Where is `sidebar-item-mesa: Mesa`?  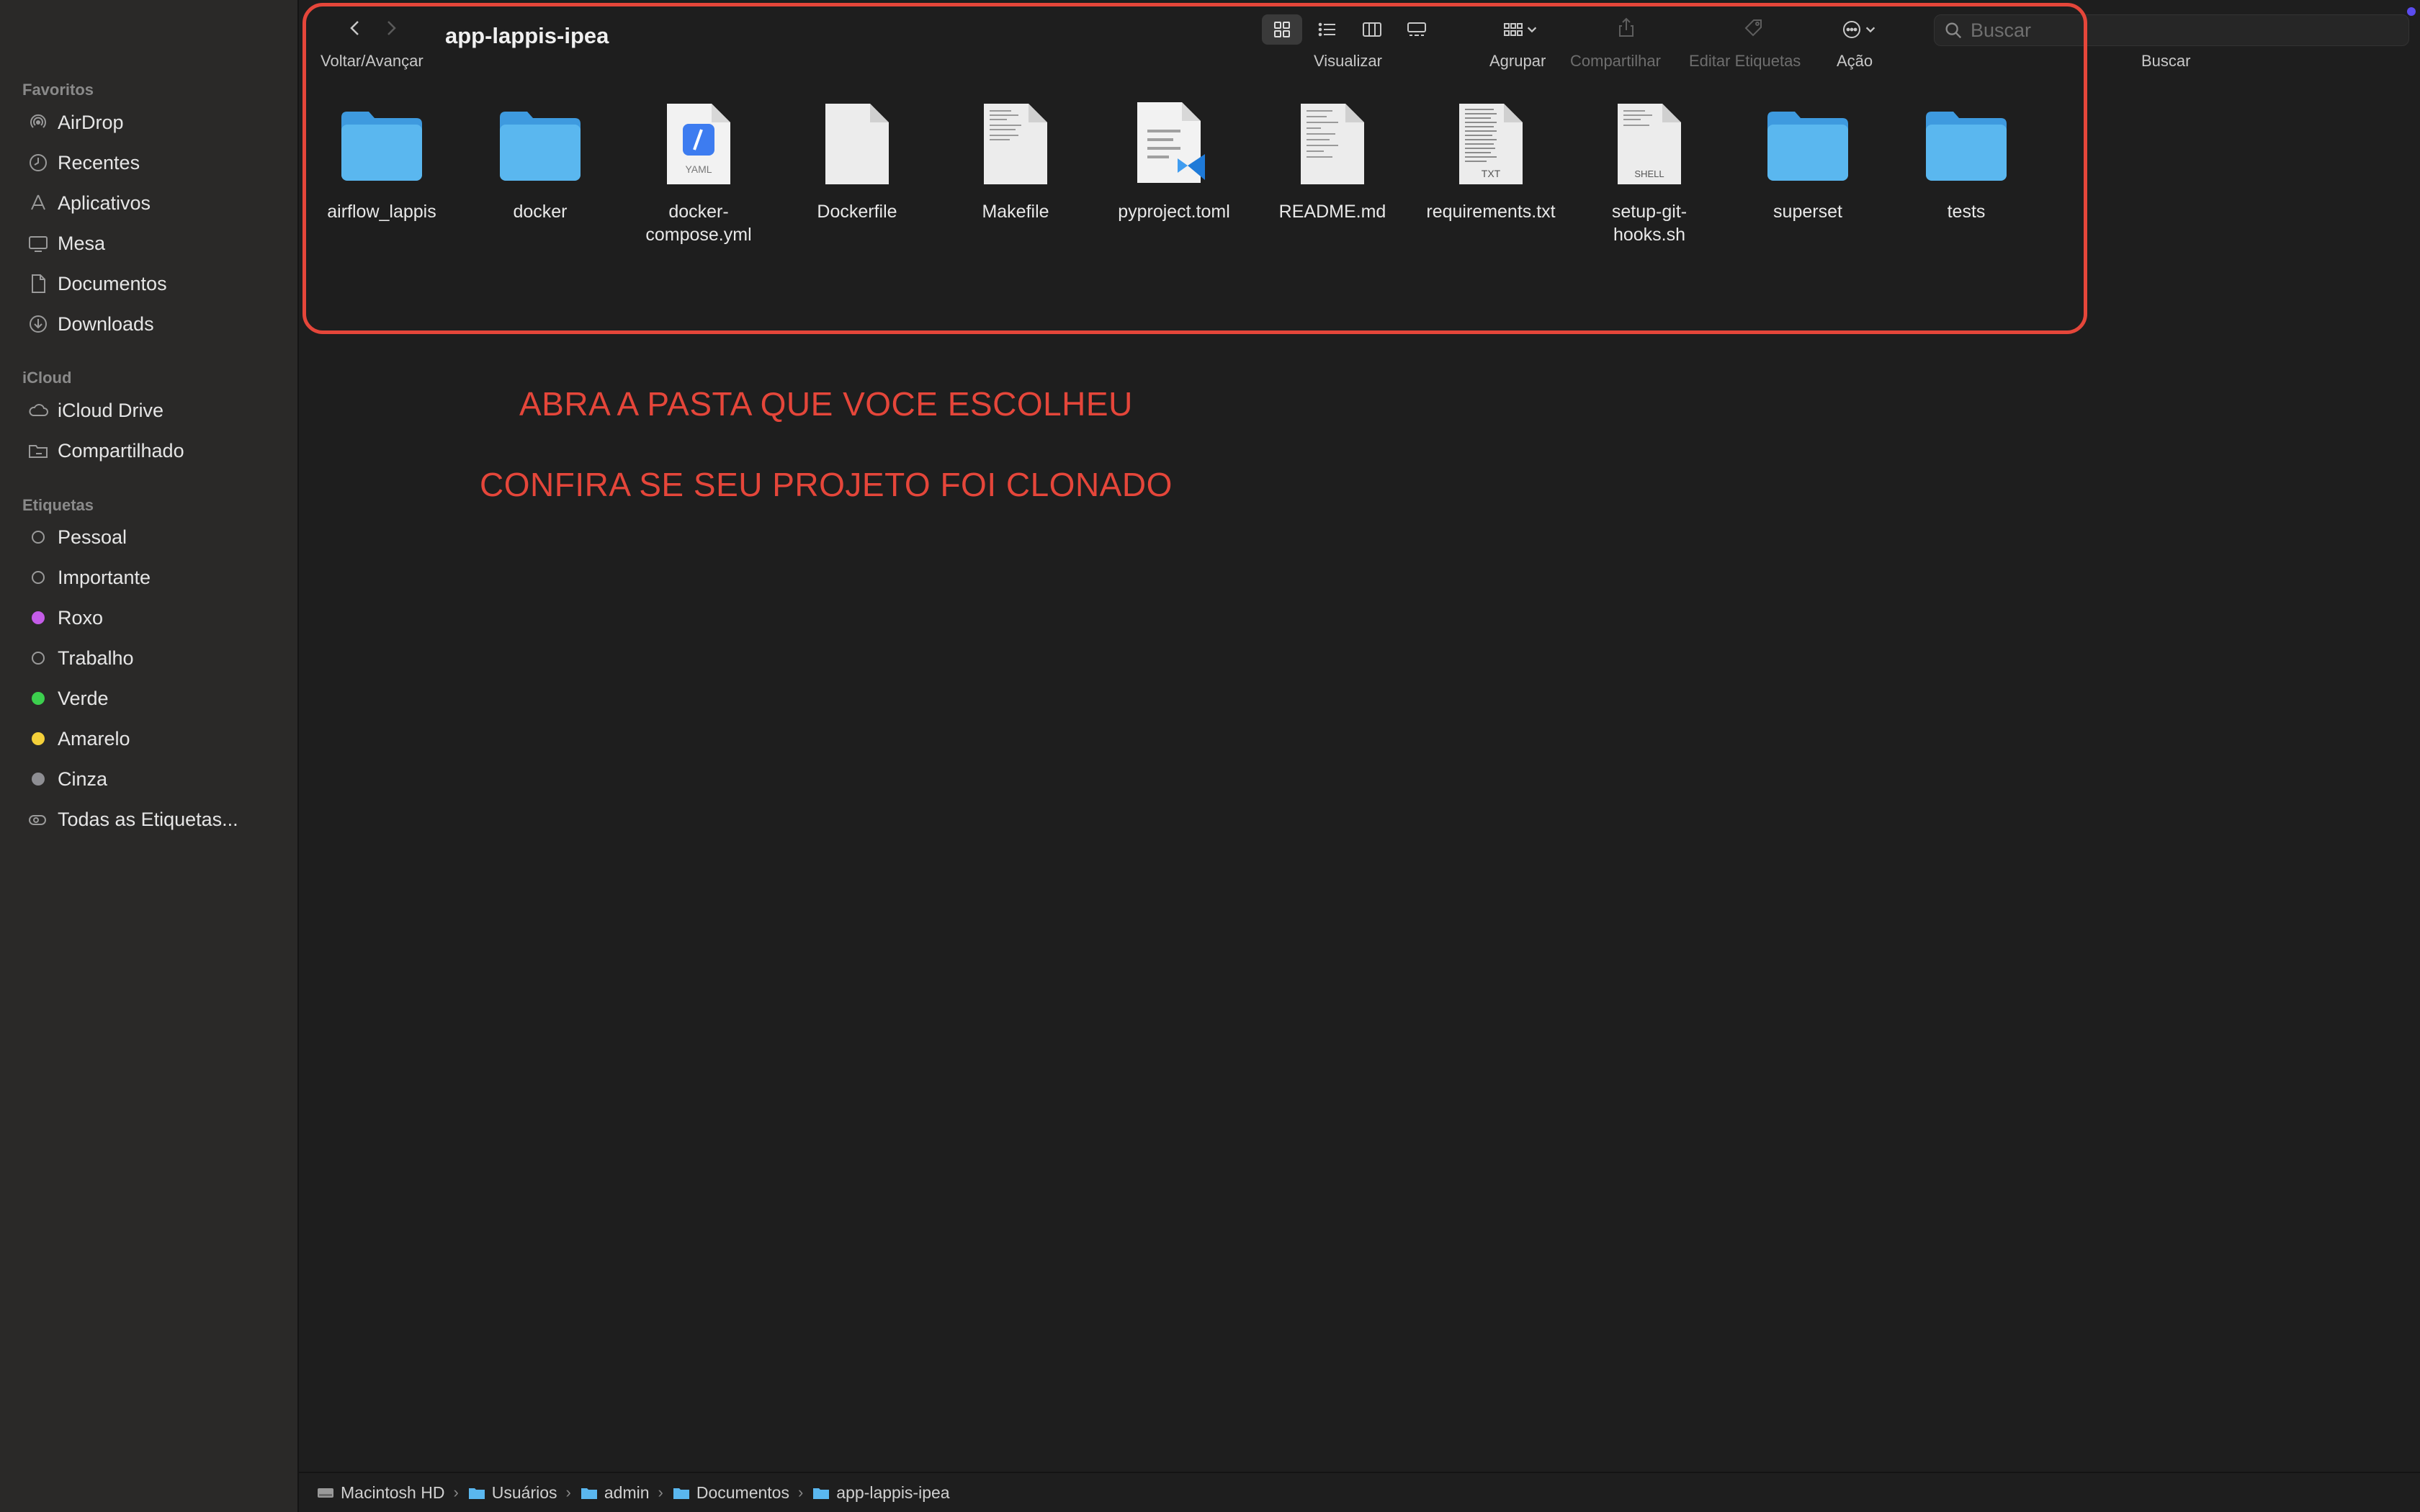
sidebar-item-mesa: Mesa is located at coordinates (65, 243).